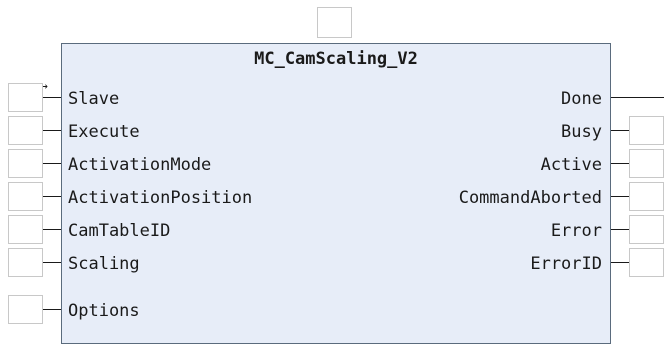 The image size is (664, 345). I want to click on output-pin-error: Error, so click(576, 231).